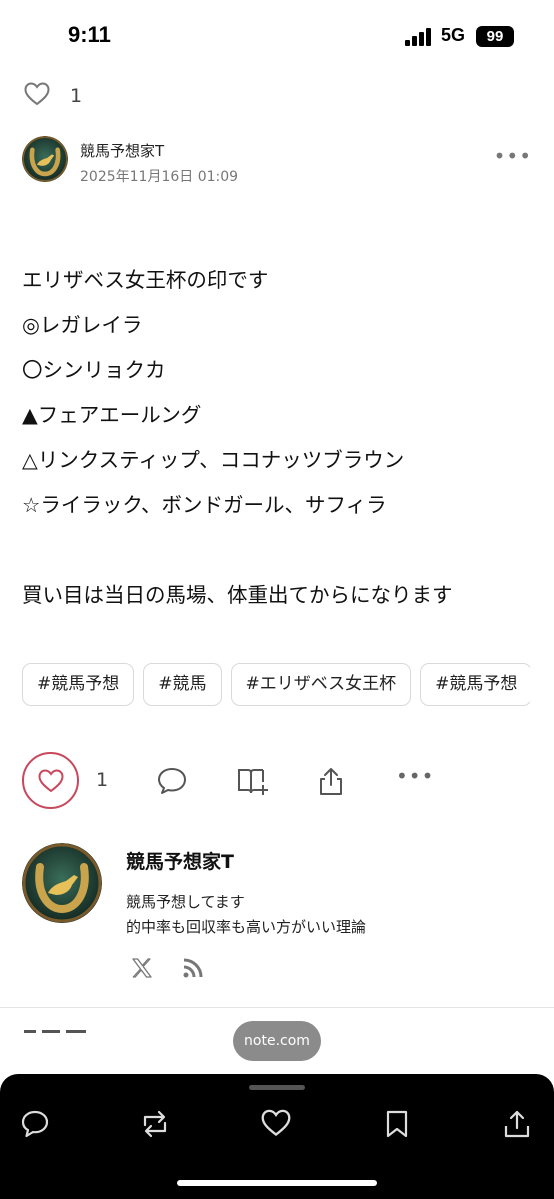  Describe the element at coordinates (277, 36) in the screenshot. I see `status-bar: 9:11 5G 99` at that location.